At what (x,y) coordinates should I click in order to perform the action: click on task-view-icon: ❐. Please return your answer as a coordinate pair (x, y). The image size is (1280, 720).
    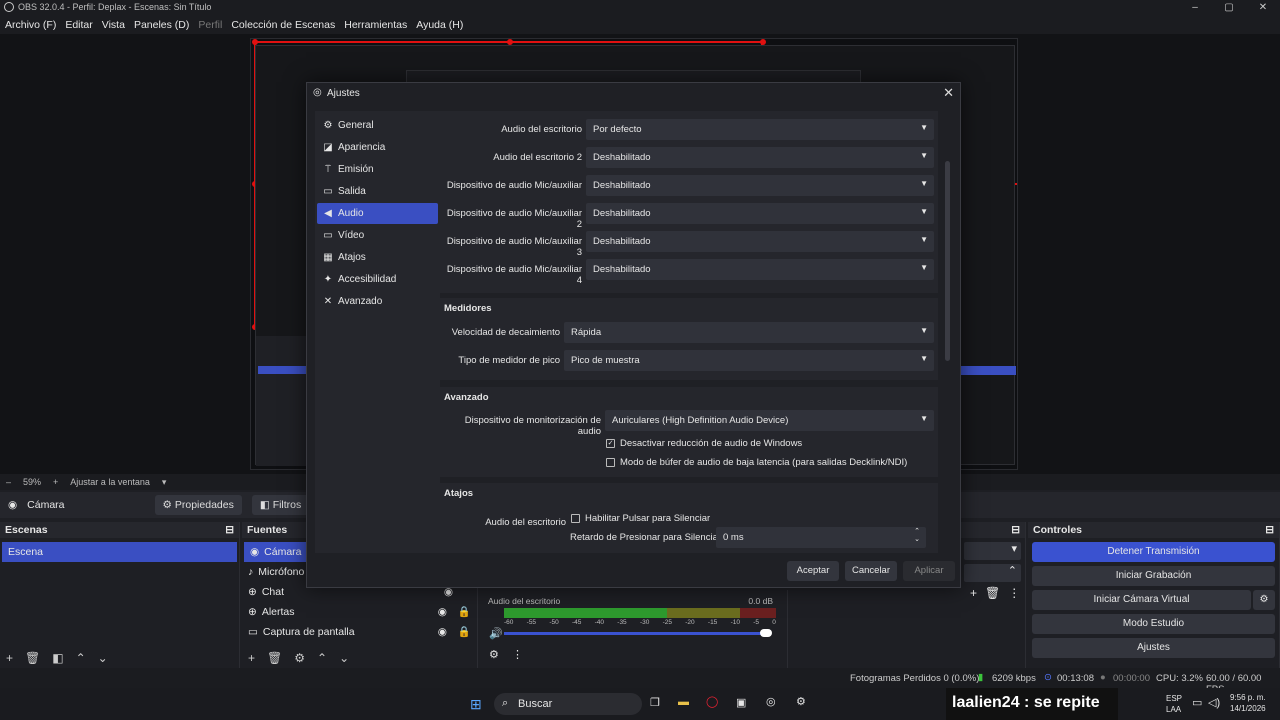
    Looking at the image, I should click on (655, 702).